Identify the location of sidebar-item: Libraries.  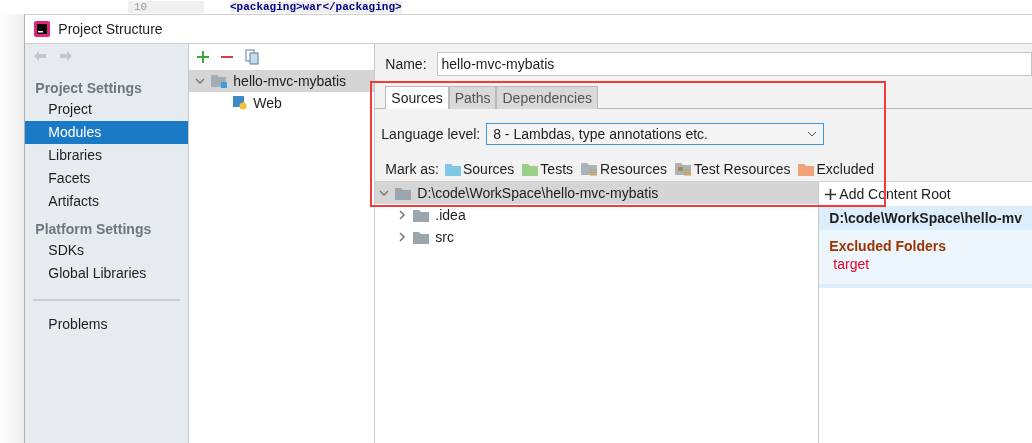
(107, 155).